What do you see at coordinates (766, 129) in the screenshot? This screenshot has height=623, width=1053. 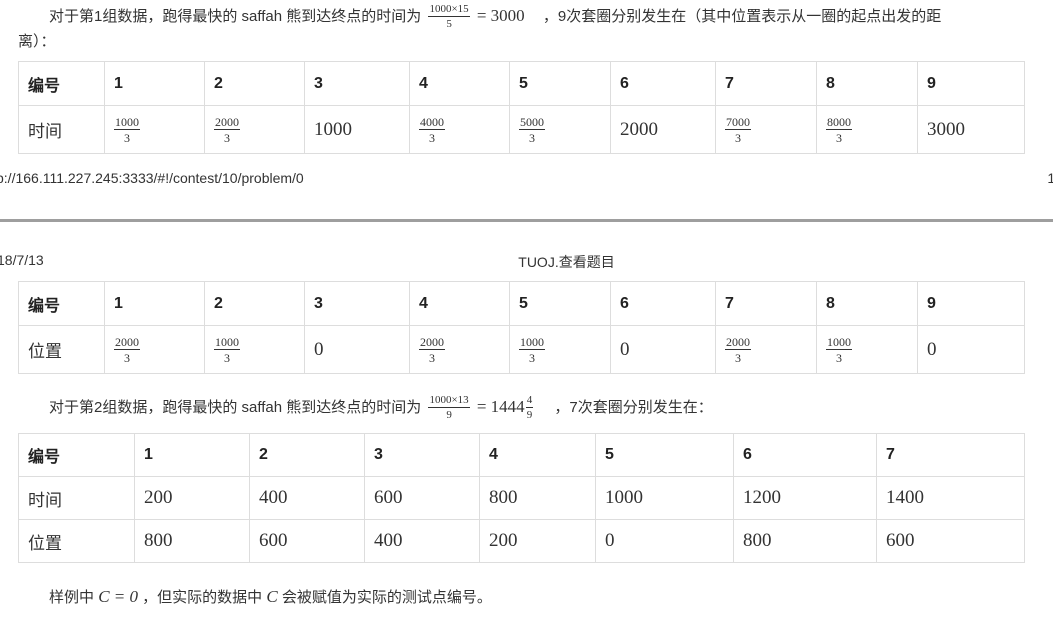 I see `table-cell: 7000 3` at bounding box center [766, 129].